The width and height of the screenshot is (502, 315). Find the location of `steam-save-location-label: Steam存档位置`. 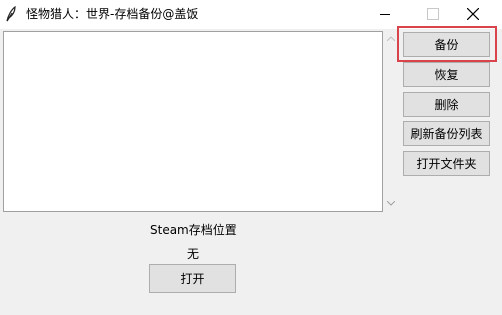

steam-save-location-label: Steam存档位置 is located at coordinates (193, 230).